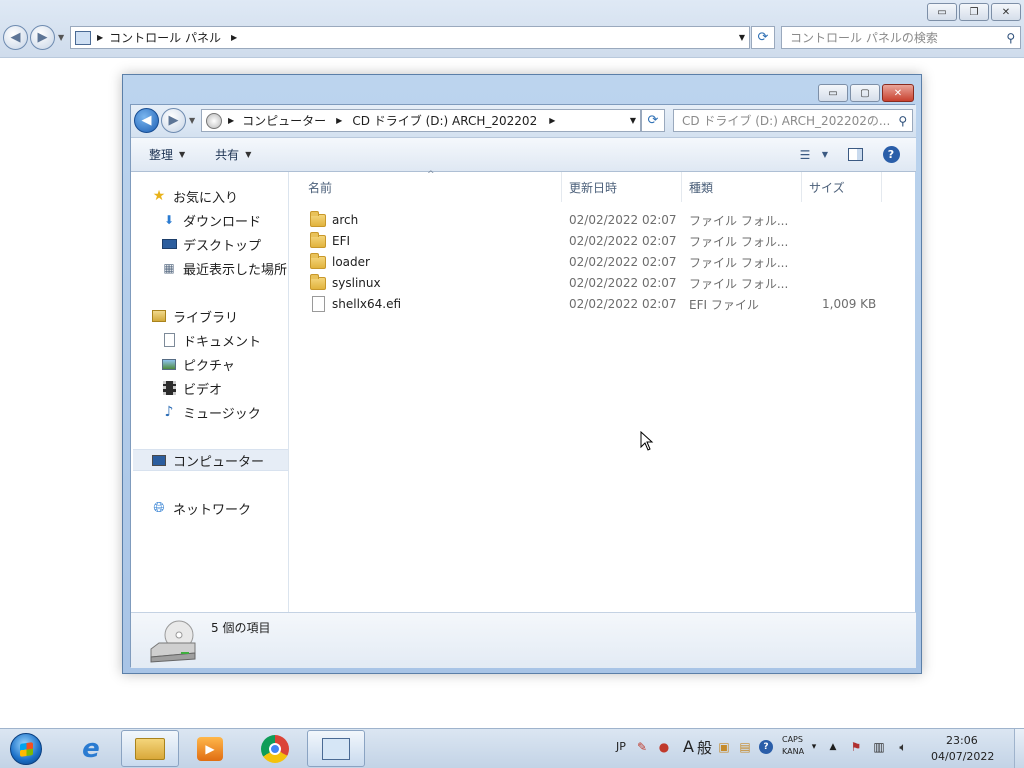 This screenshot has width=1024, height=768. What do you see at coordinates (410, 37) in the screenshot?
I see `address-bar: ▶ コントロール パネル ▶ ▼` at bounding box center [410, 37].